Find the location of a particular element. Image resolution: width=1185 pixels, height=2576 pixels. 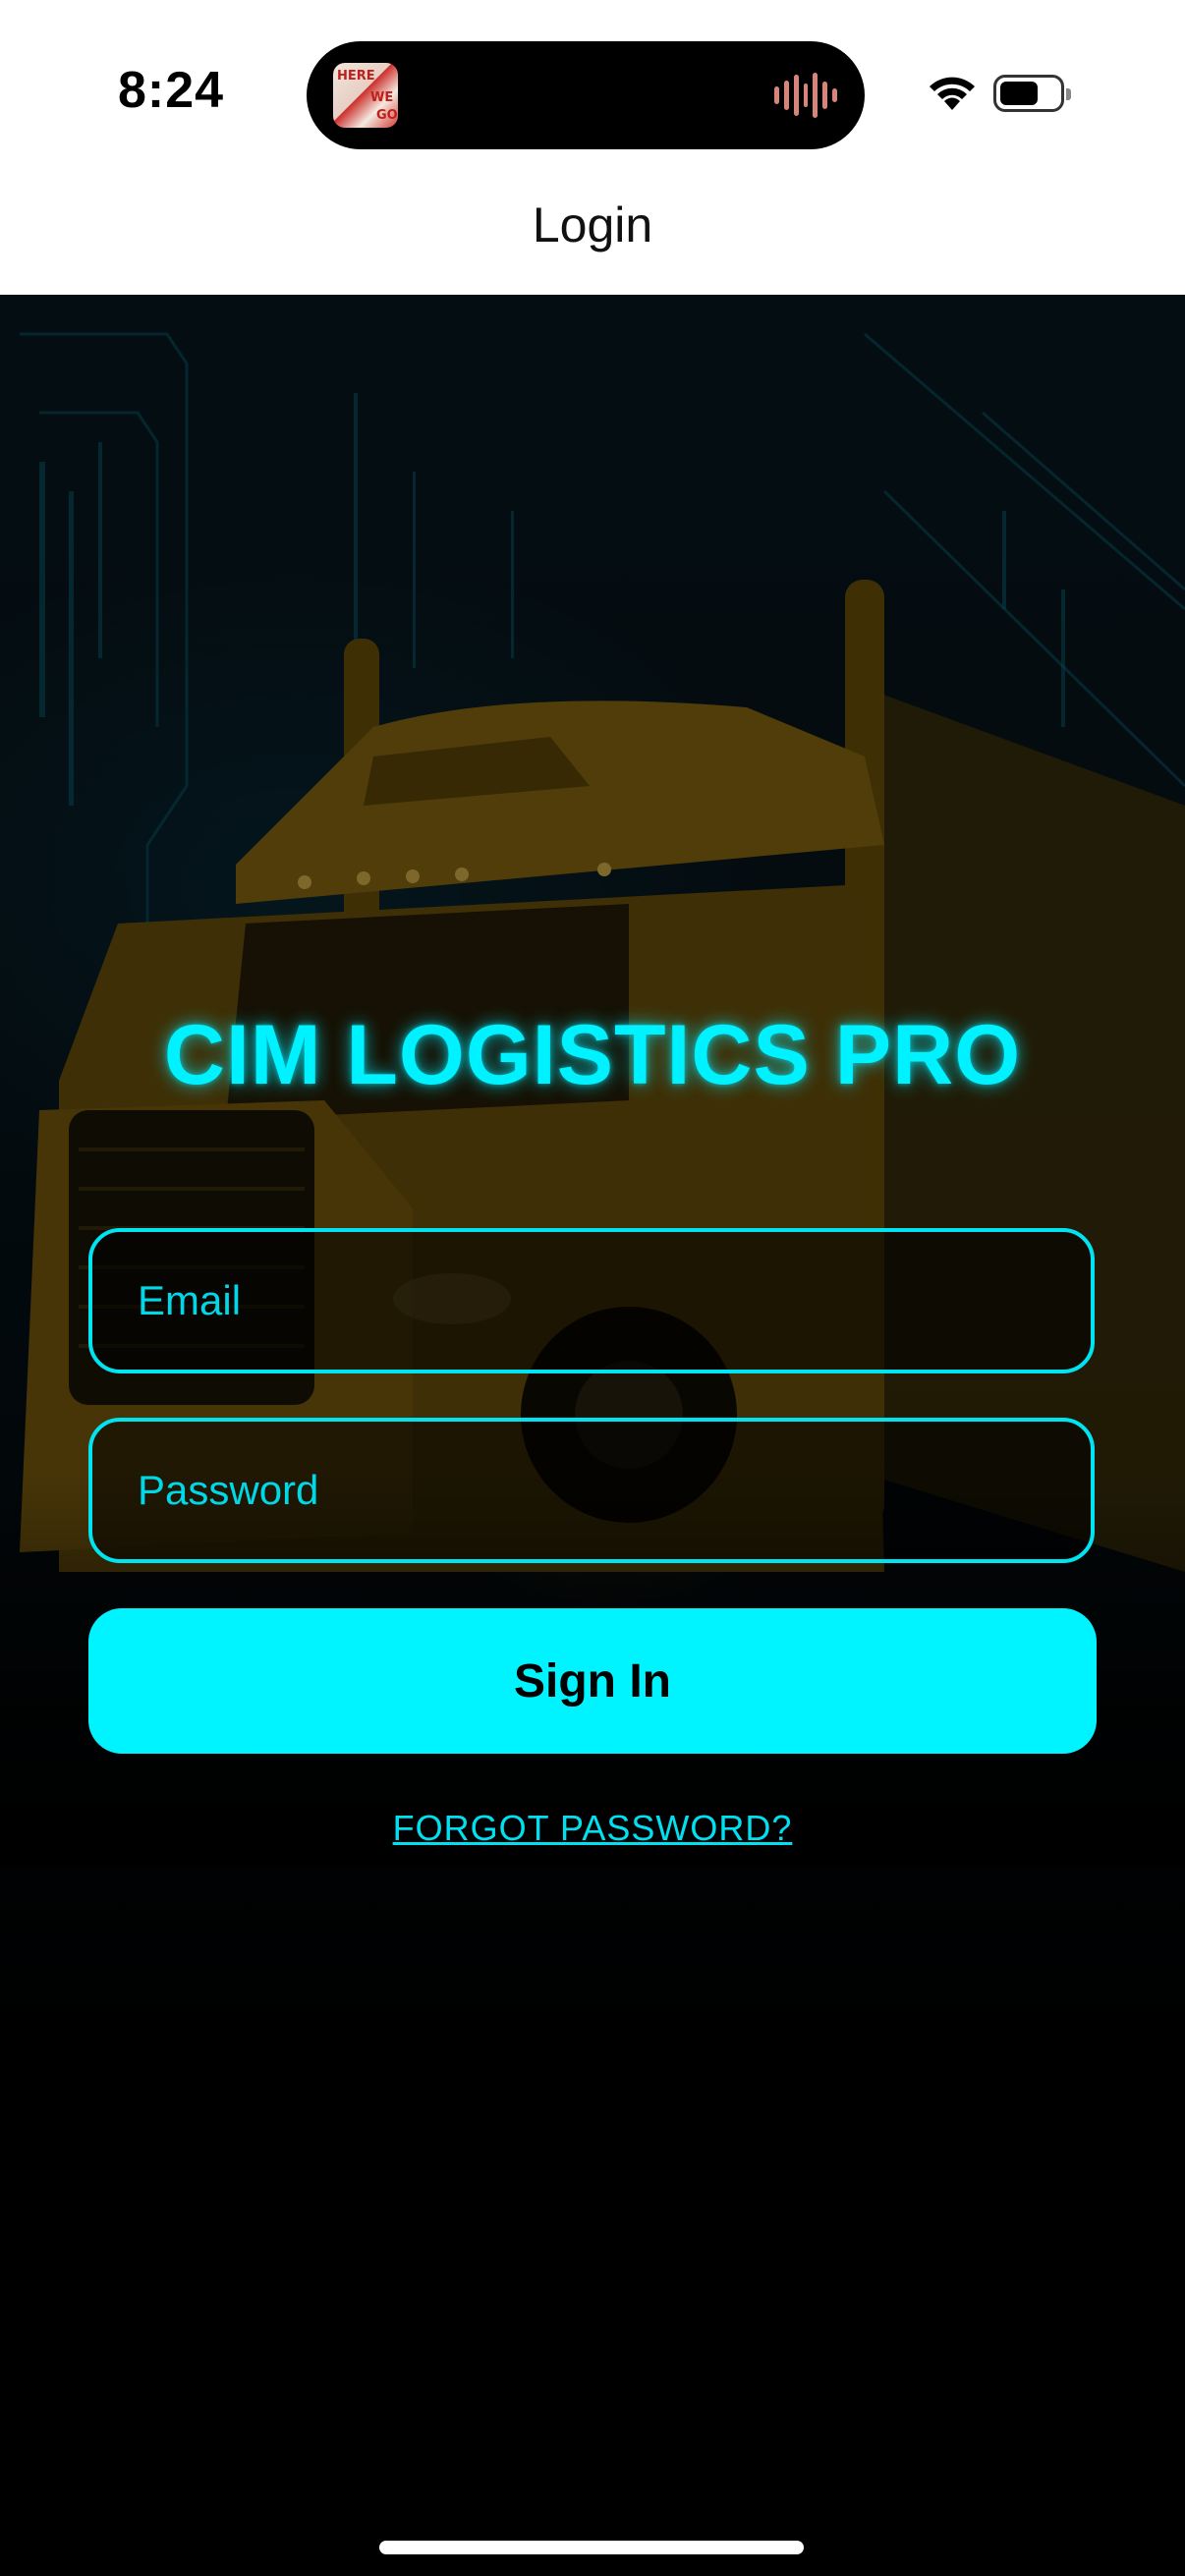

password-field is located at coordinates (592, 1490).